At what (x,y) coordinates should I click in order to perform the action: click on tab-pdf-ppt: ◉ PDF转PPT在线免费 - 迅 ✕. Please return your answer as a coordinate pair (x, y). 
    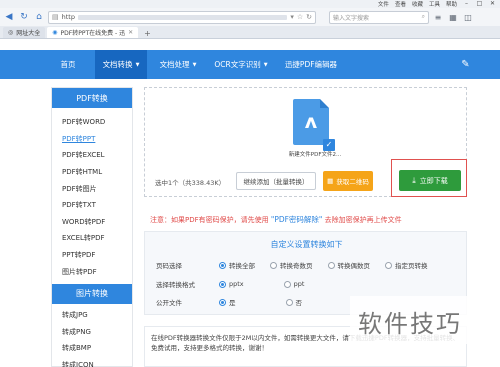
    Looking at the image, I should click on (93, 32).